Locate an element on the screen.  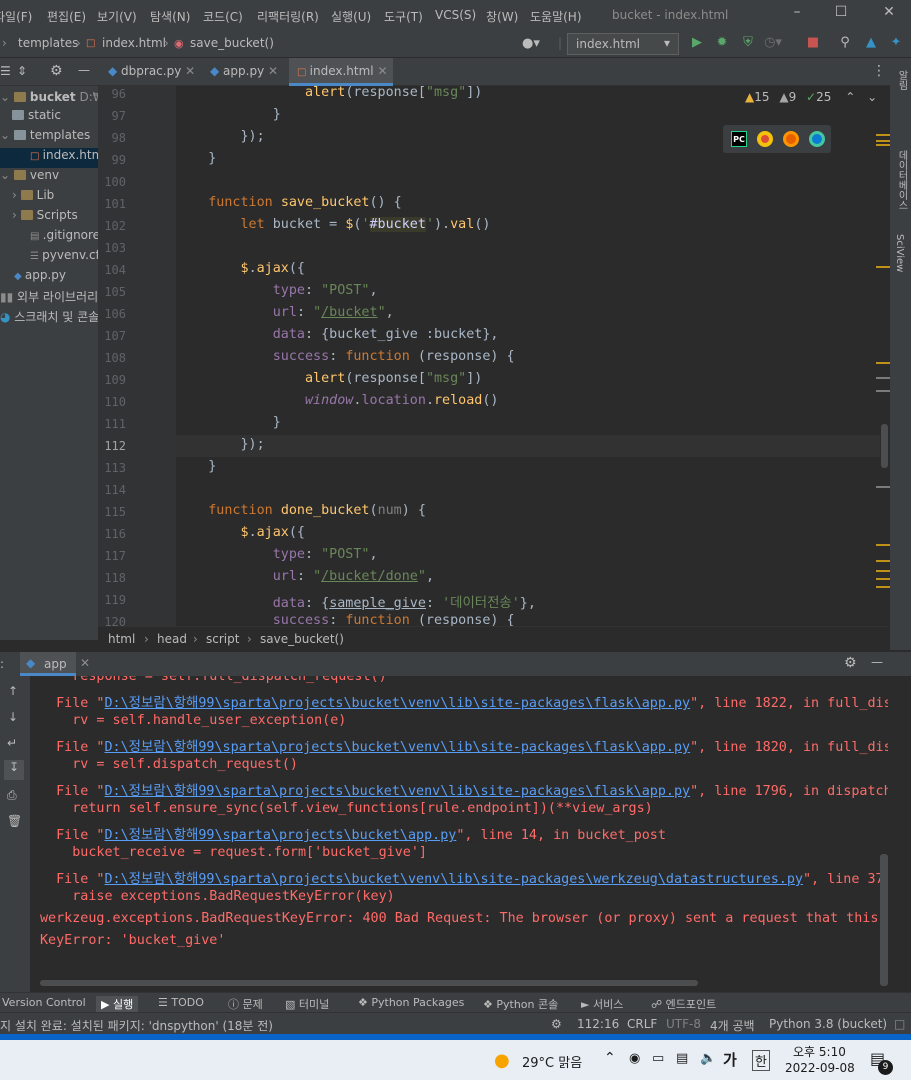
speaker-icon: 🔈 is located at coordinates (708, 1058).